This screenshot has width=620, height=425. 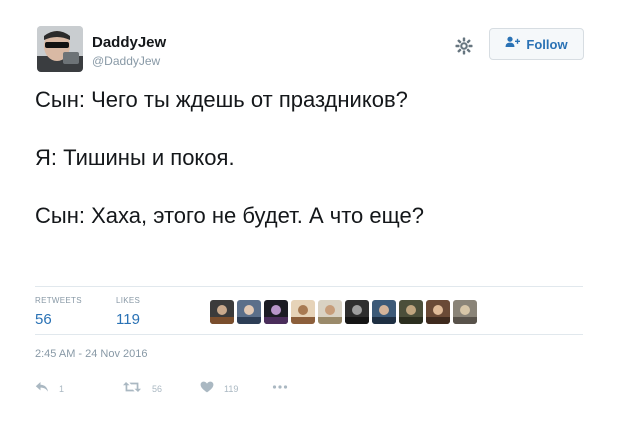 I want to click on tweet-line: Сын: Чего ты ждешь от праздников?, so click(x=221, y=99).